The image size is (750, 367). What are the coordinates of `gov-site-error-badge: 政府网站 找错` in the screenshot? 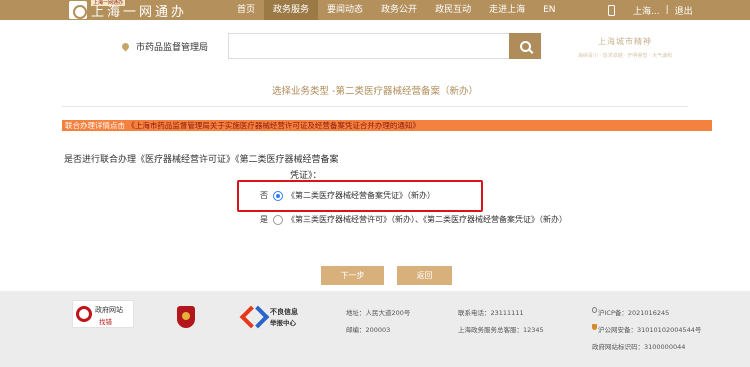 It's located at (103, 314).